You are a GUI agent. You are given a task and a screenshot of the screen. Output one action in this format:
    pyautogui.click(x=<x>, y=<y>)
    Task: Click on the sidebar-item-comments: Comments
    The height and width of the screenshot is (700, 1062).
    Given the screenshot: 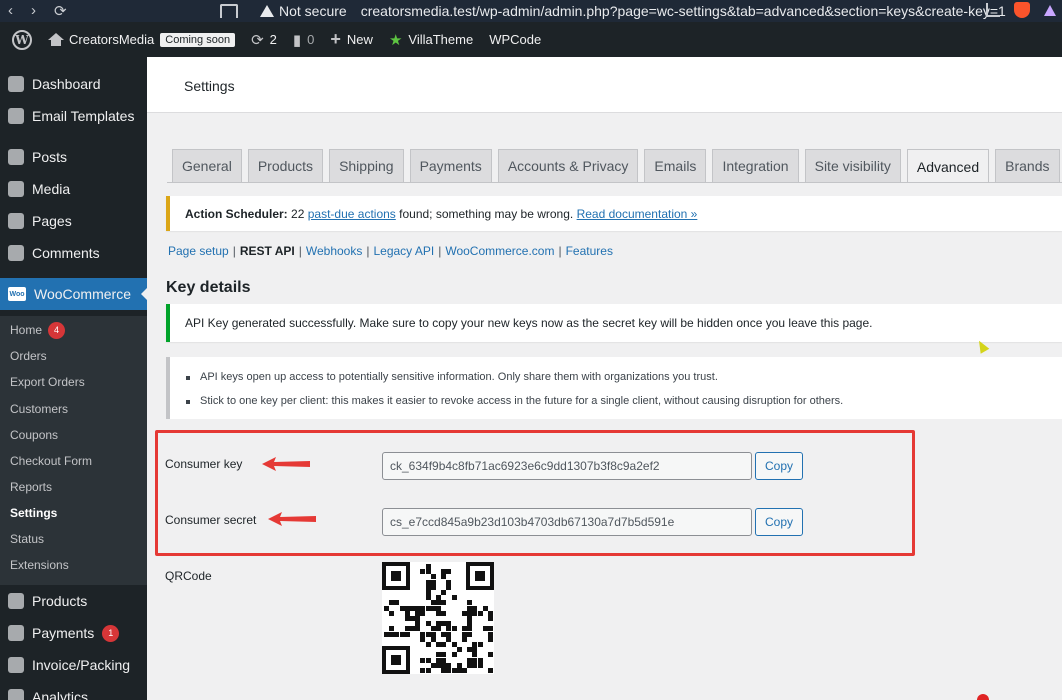 What is the action you would take?
    pyautogui.click(x=73, y=253)
    